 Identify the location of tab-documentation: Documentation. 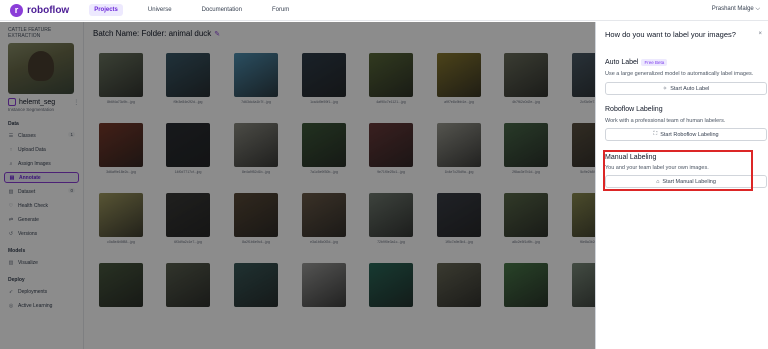
(222, 10).